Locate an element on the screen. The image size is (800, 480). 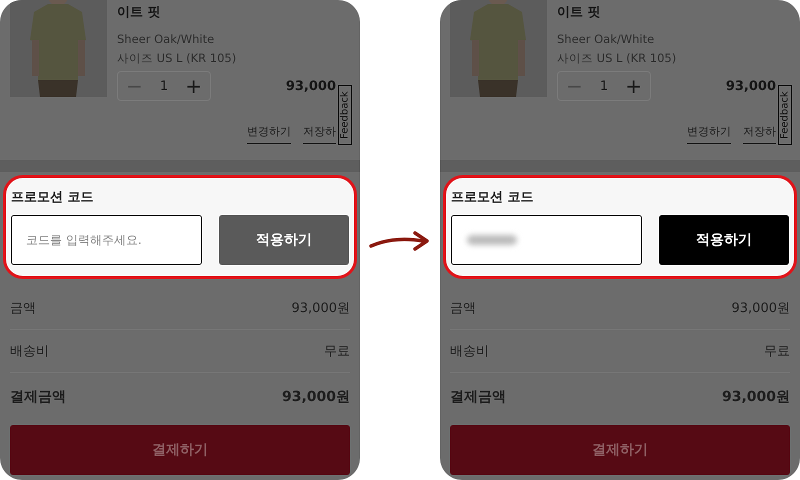
promo-code-field: 코드를 입력해주세요. is located at coordinates (106, 240).